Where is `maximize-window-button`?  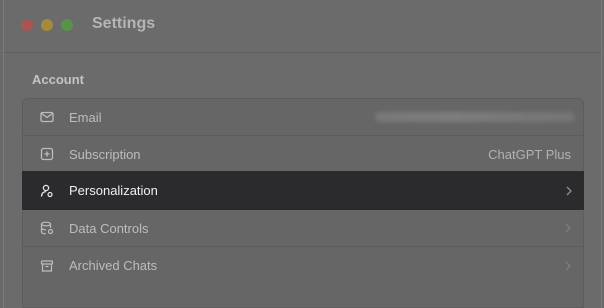 maximize-window-button is located at coordinates (67, 25).